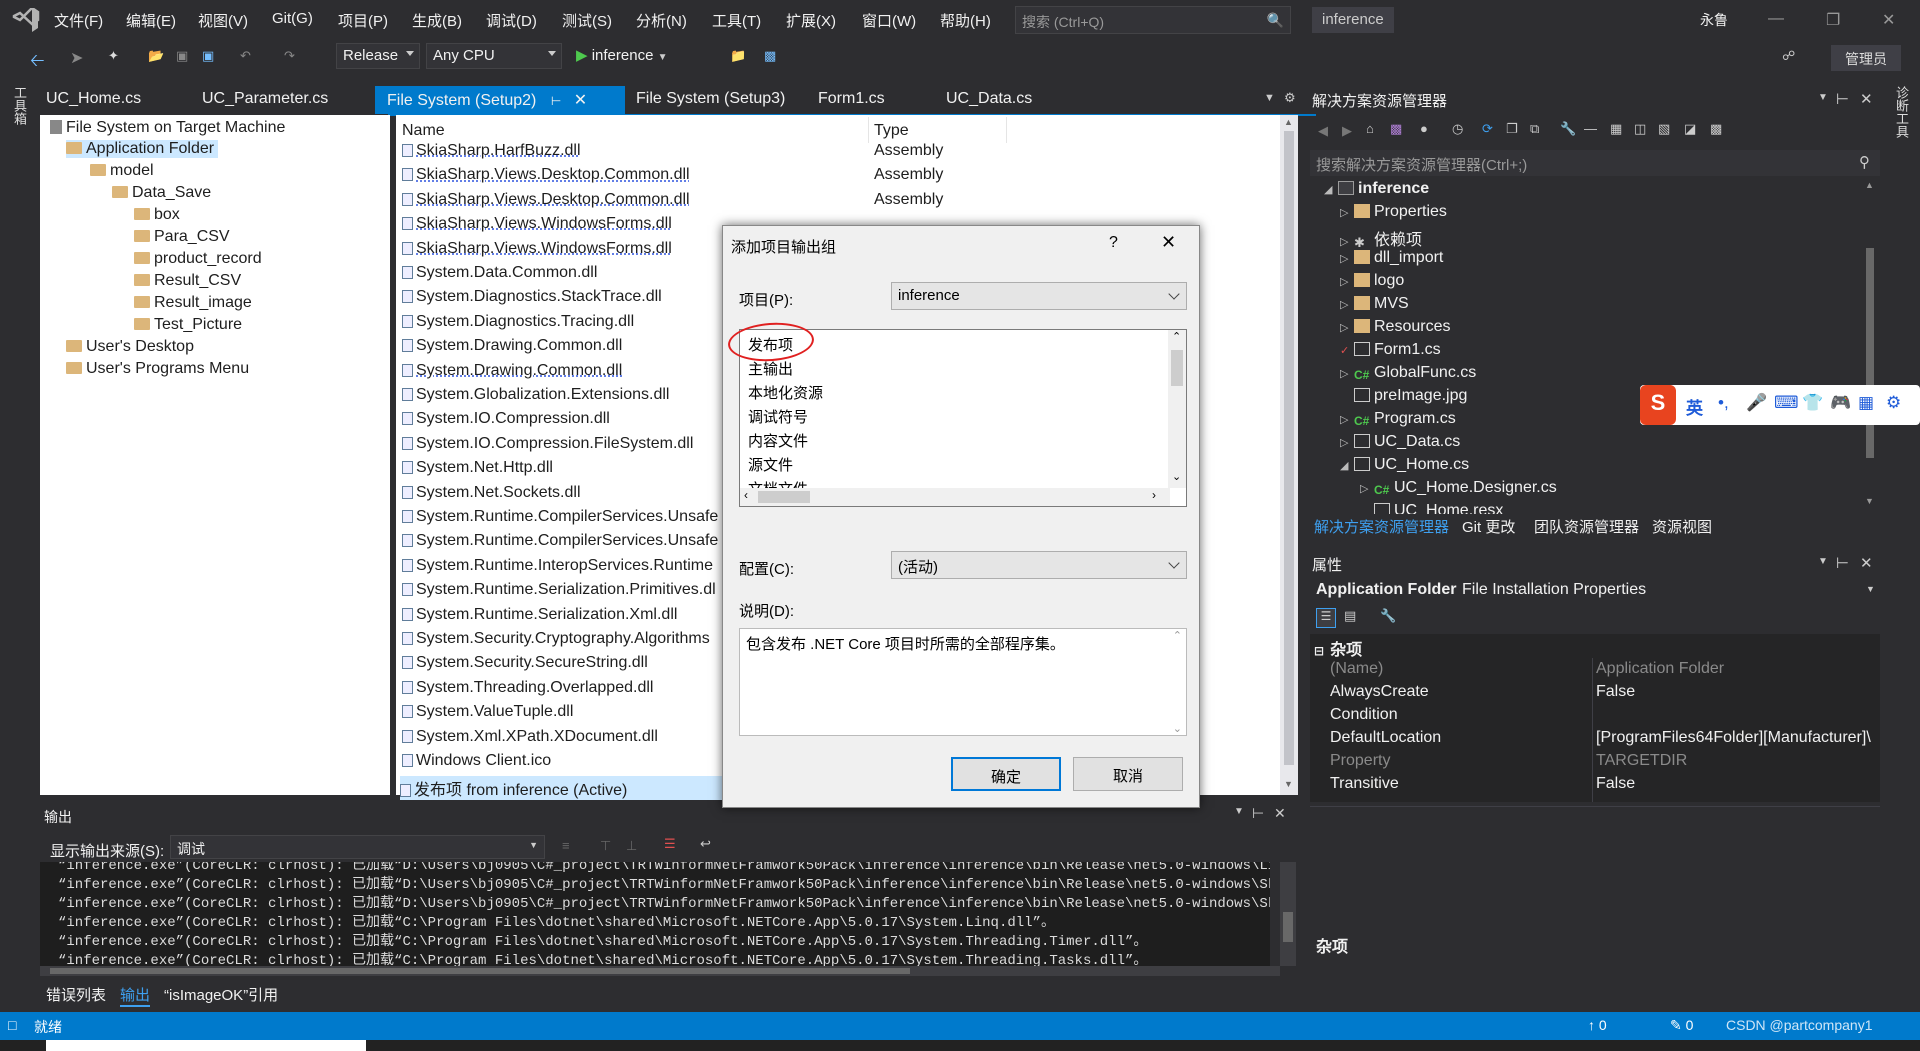 The image size is (1920, 1051). Describe the element at coordinates (770, 56) in the screenshot. I see `screenshot-icon: ▩` at that location.